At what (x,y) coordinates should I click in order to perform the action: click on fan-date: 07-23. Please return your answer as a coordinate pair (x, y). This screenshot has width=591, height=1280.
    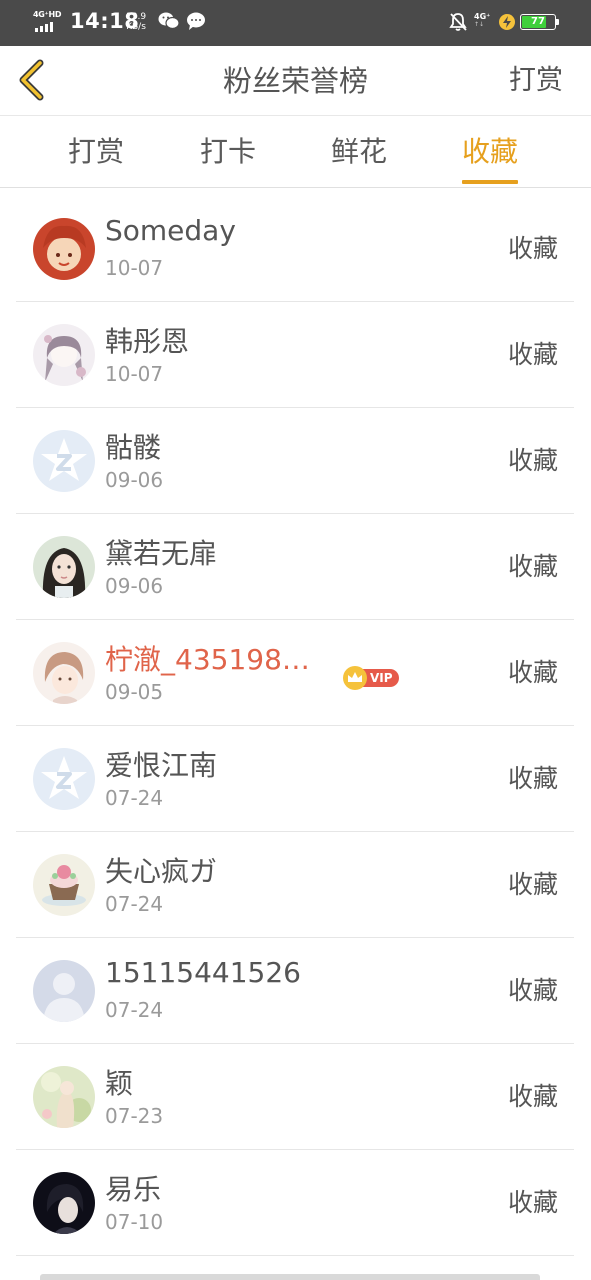
    Looking at the image, I should click on (134, 1116).